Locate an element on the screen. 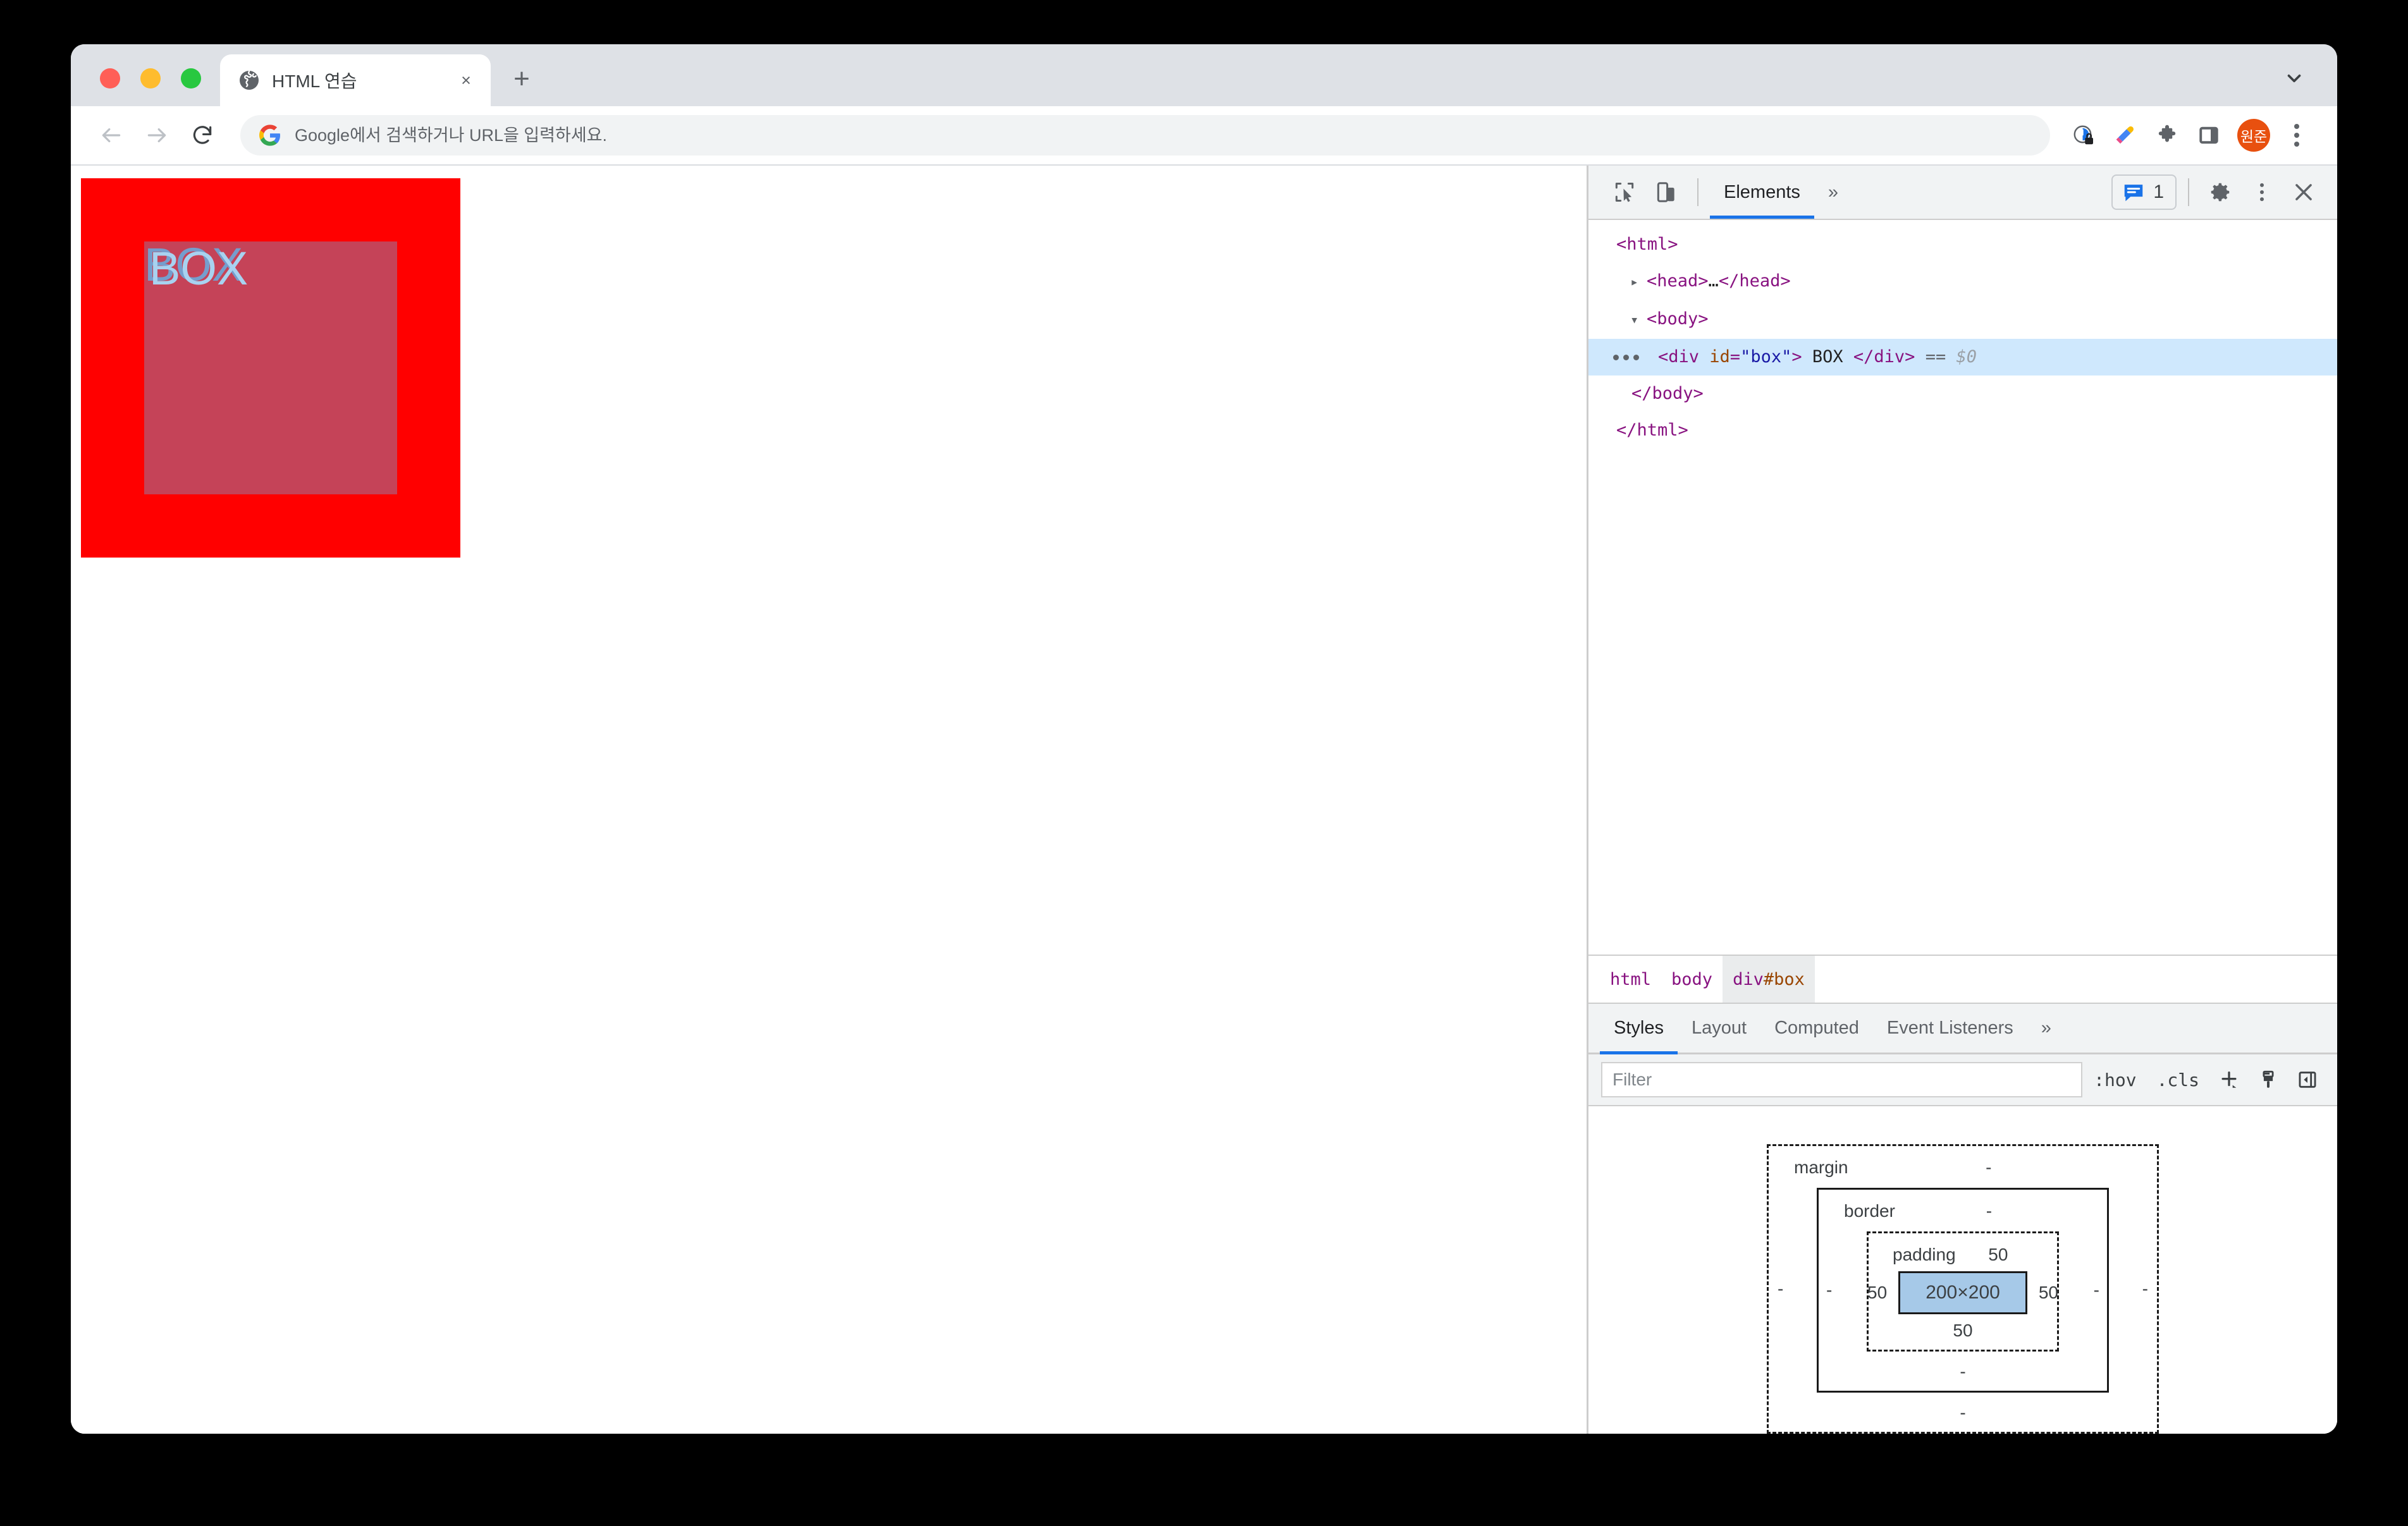 The height and width of the screenshot is (1526, 2408). device-toolbar-icon is located at coordinates (1666, 192).